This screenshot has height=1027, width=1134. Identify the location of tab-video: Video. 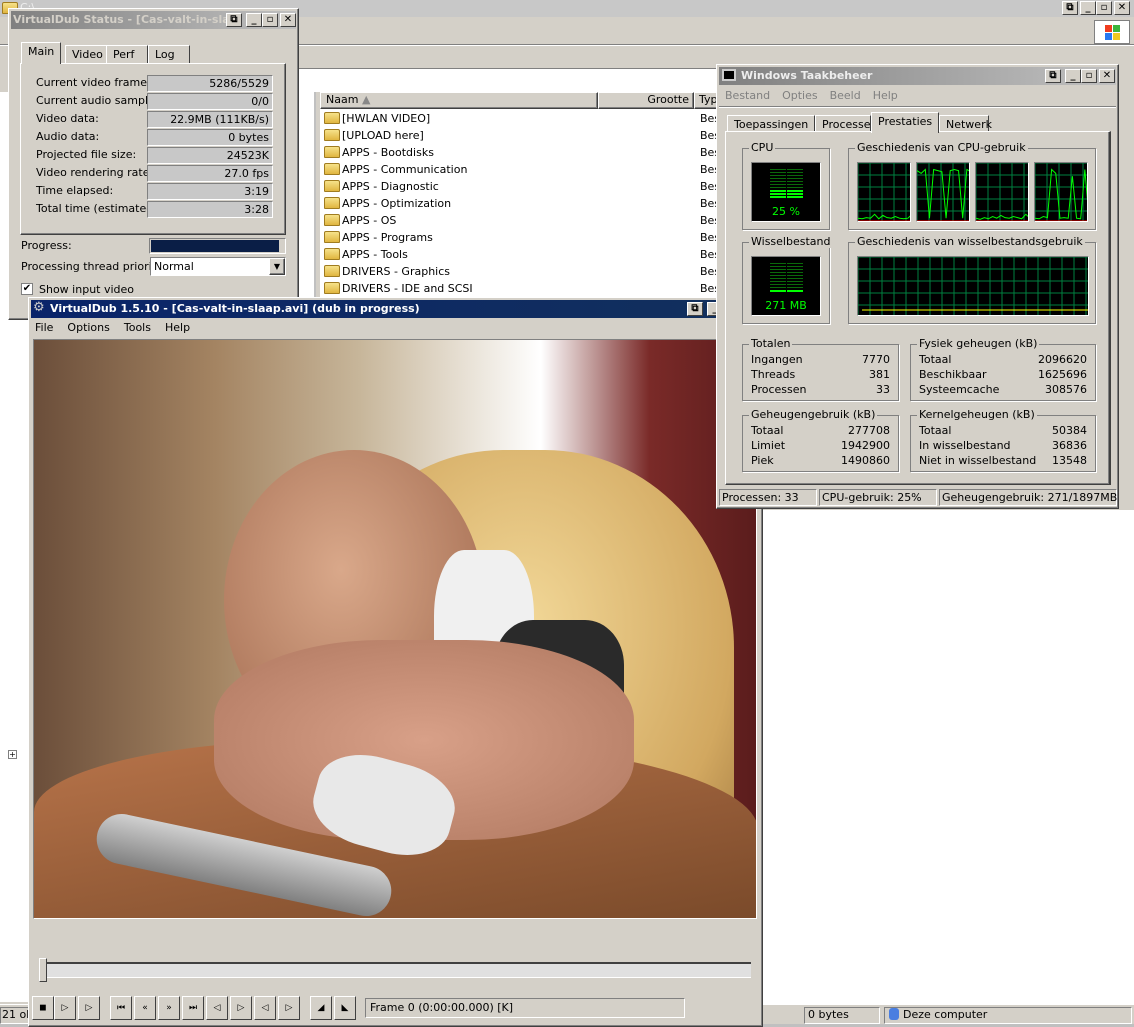
(87, 54).